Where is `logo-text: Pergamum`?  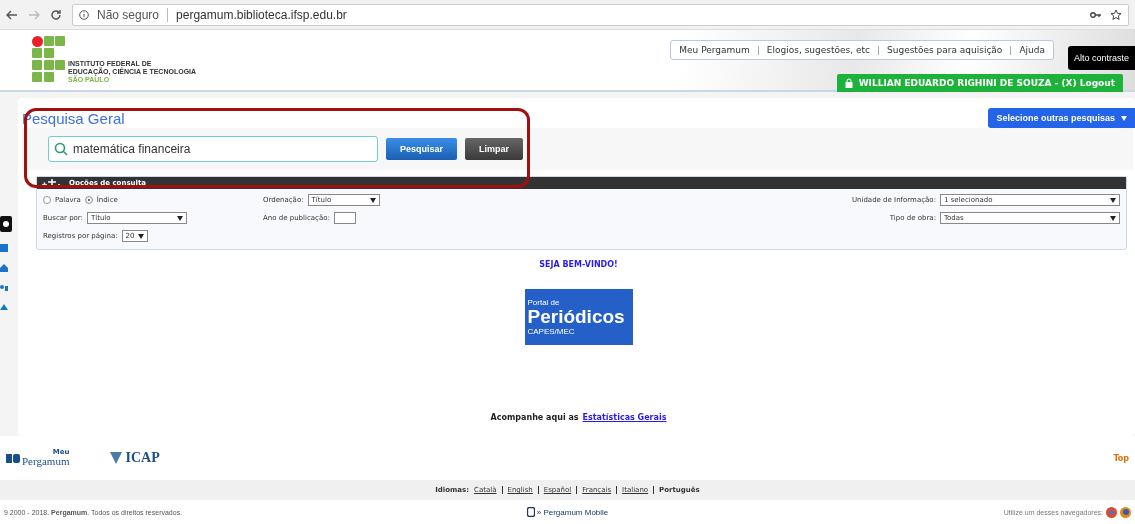 logo-text: Pergamum is located at coordinates (46, 461).